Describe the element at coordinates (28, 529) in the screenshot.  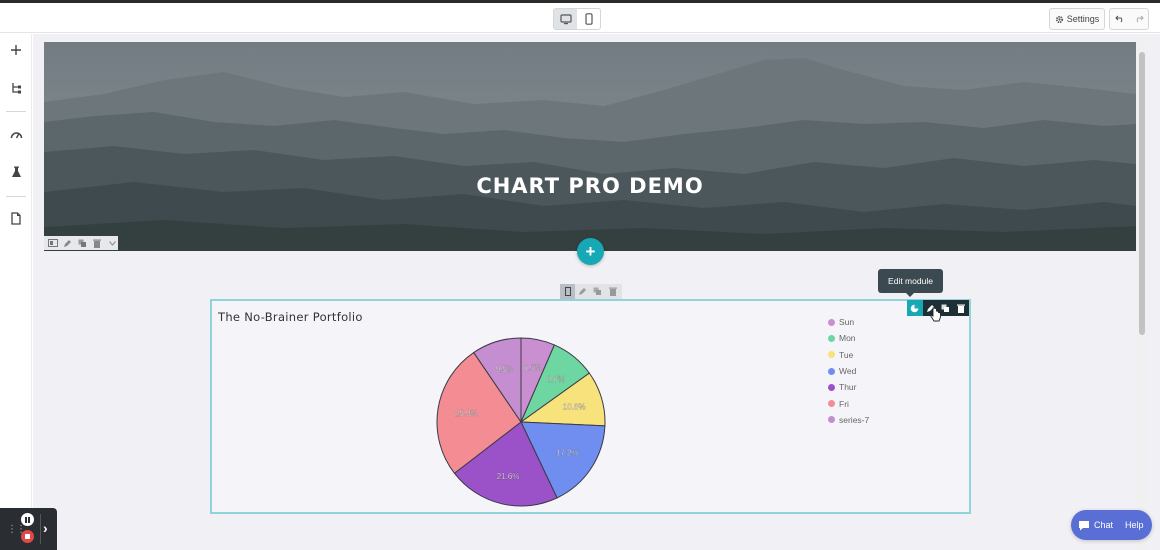
I see `screen-recorder-widget: ⋮⋮ ›` at that location.